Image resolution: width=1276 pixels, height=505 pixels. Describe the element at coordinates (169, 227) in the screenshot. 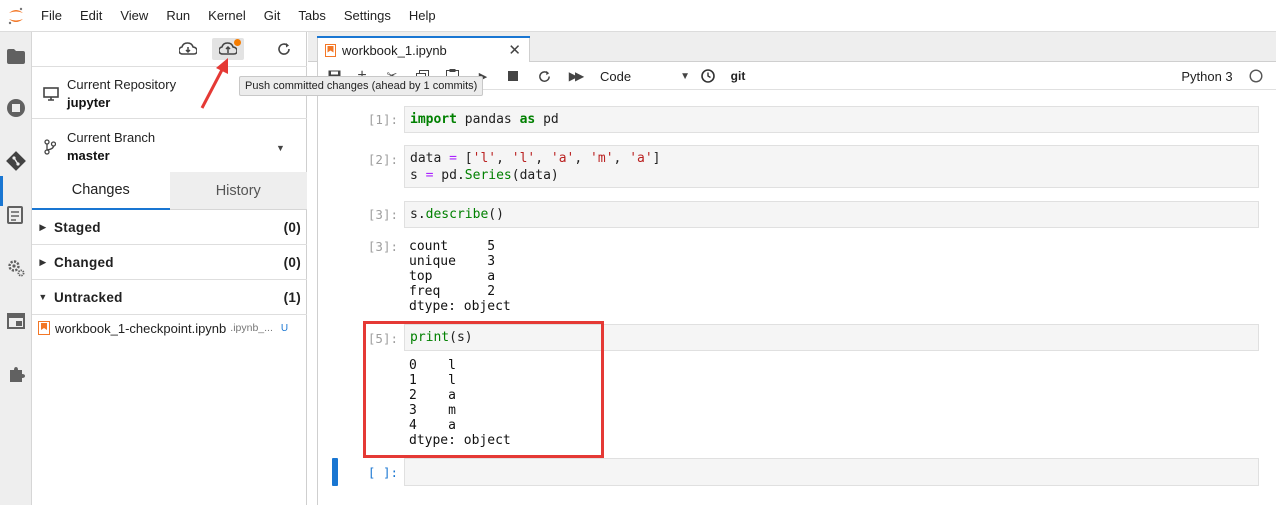

I see `staged-group-header: ▶ Staged (0)` at that location.